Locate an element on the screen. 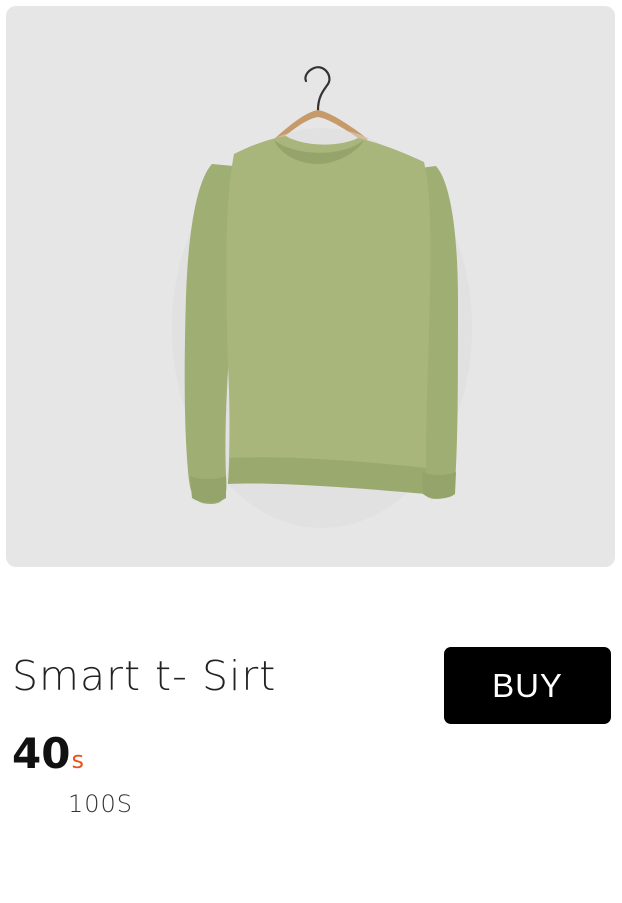  price-value: 40 is located at coordinates (41, 753).